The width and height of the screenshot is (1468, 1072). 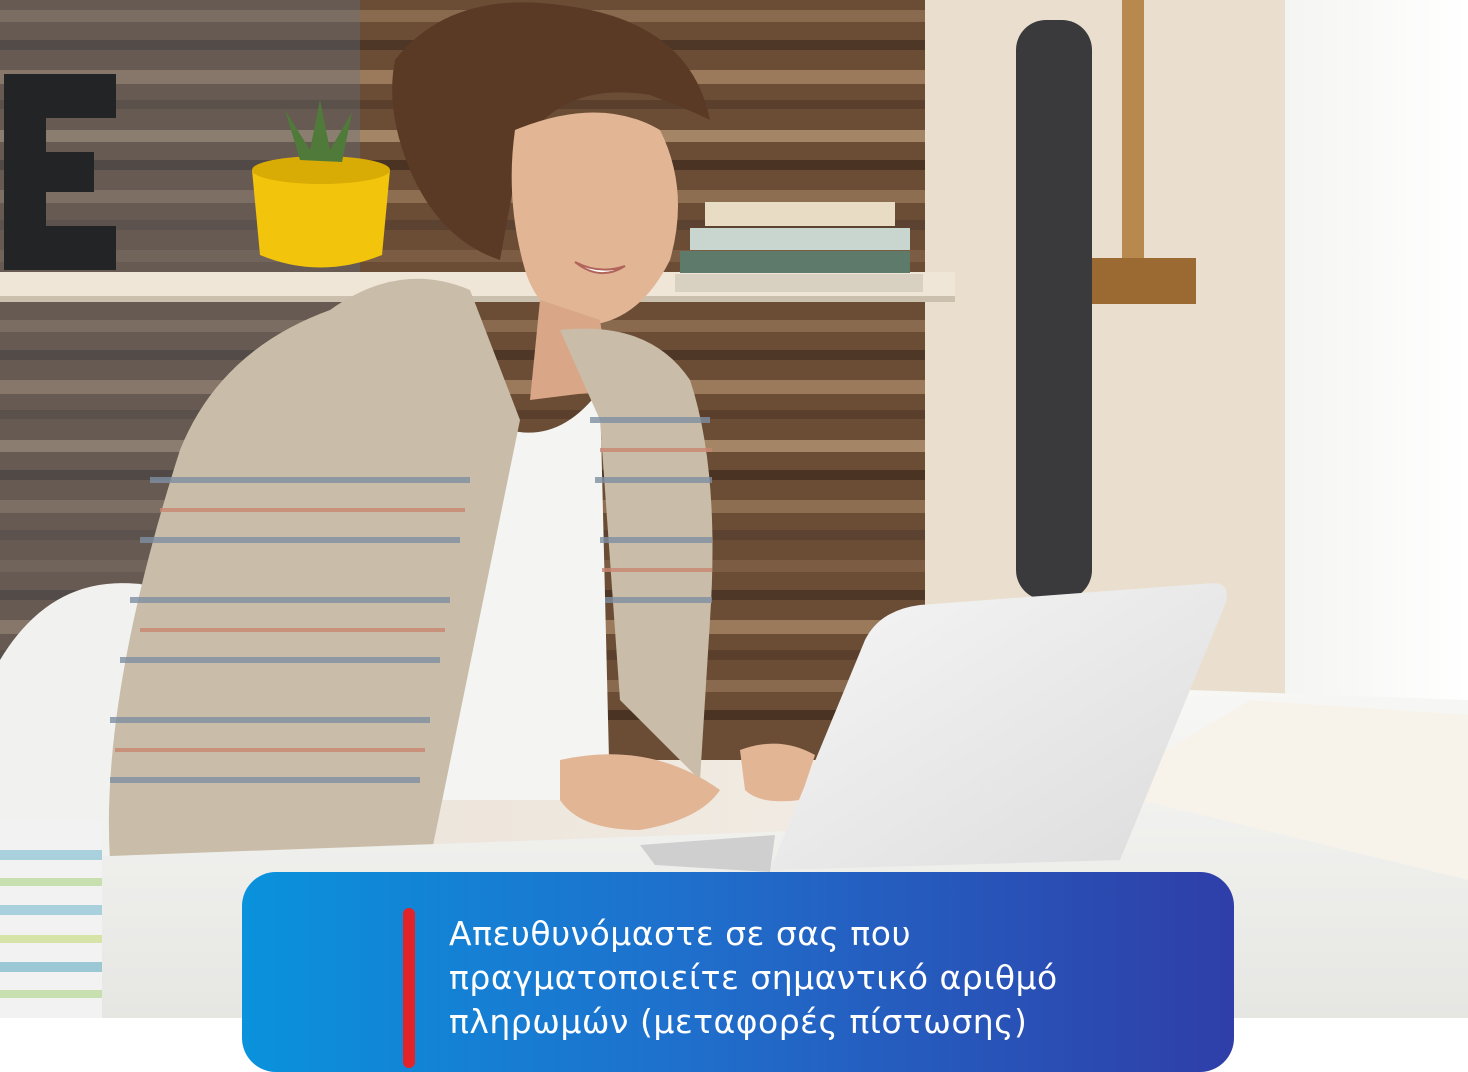 I want to click on book-stack, so click(x=799, y=247).